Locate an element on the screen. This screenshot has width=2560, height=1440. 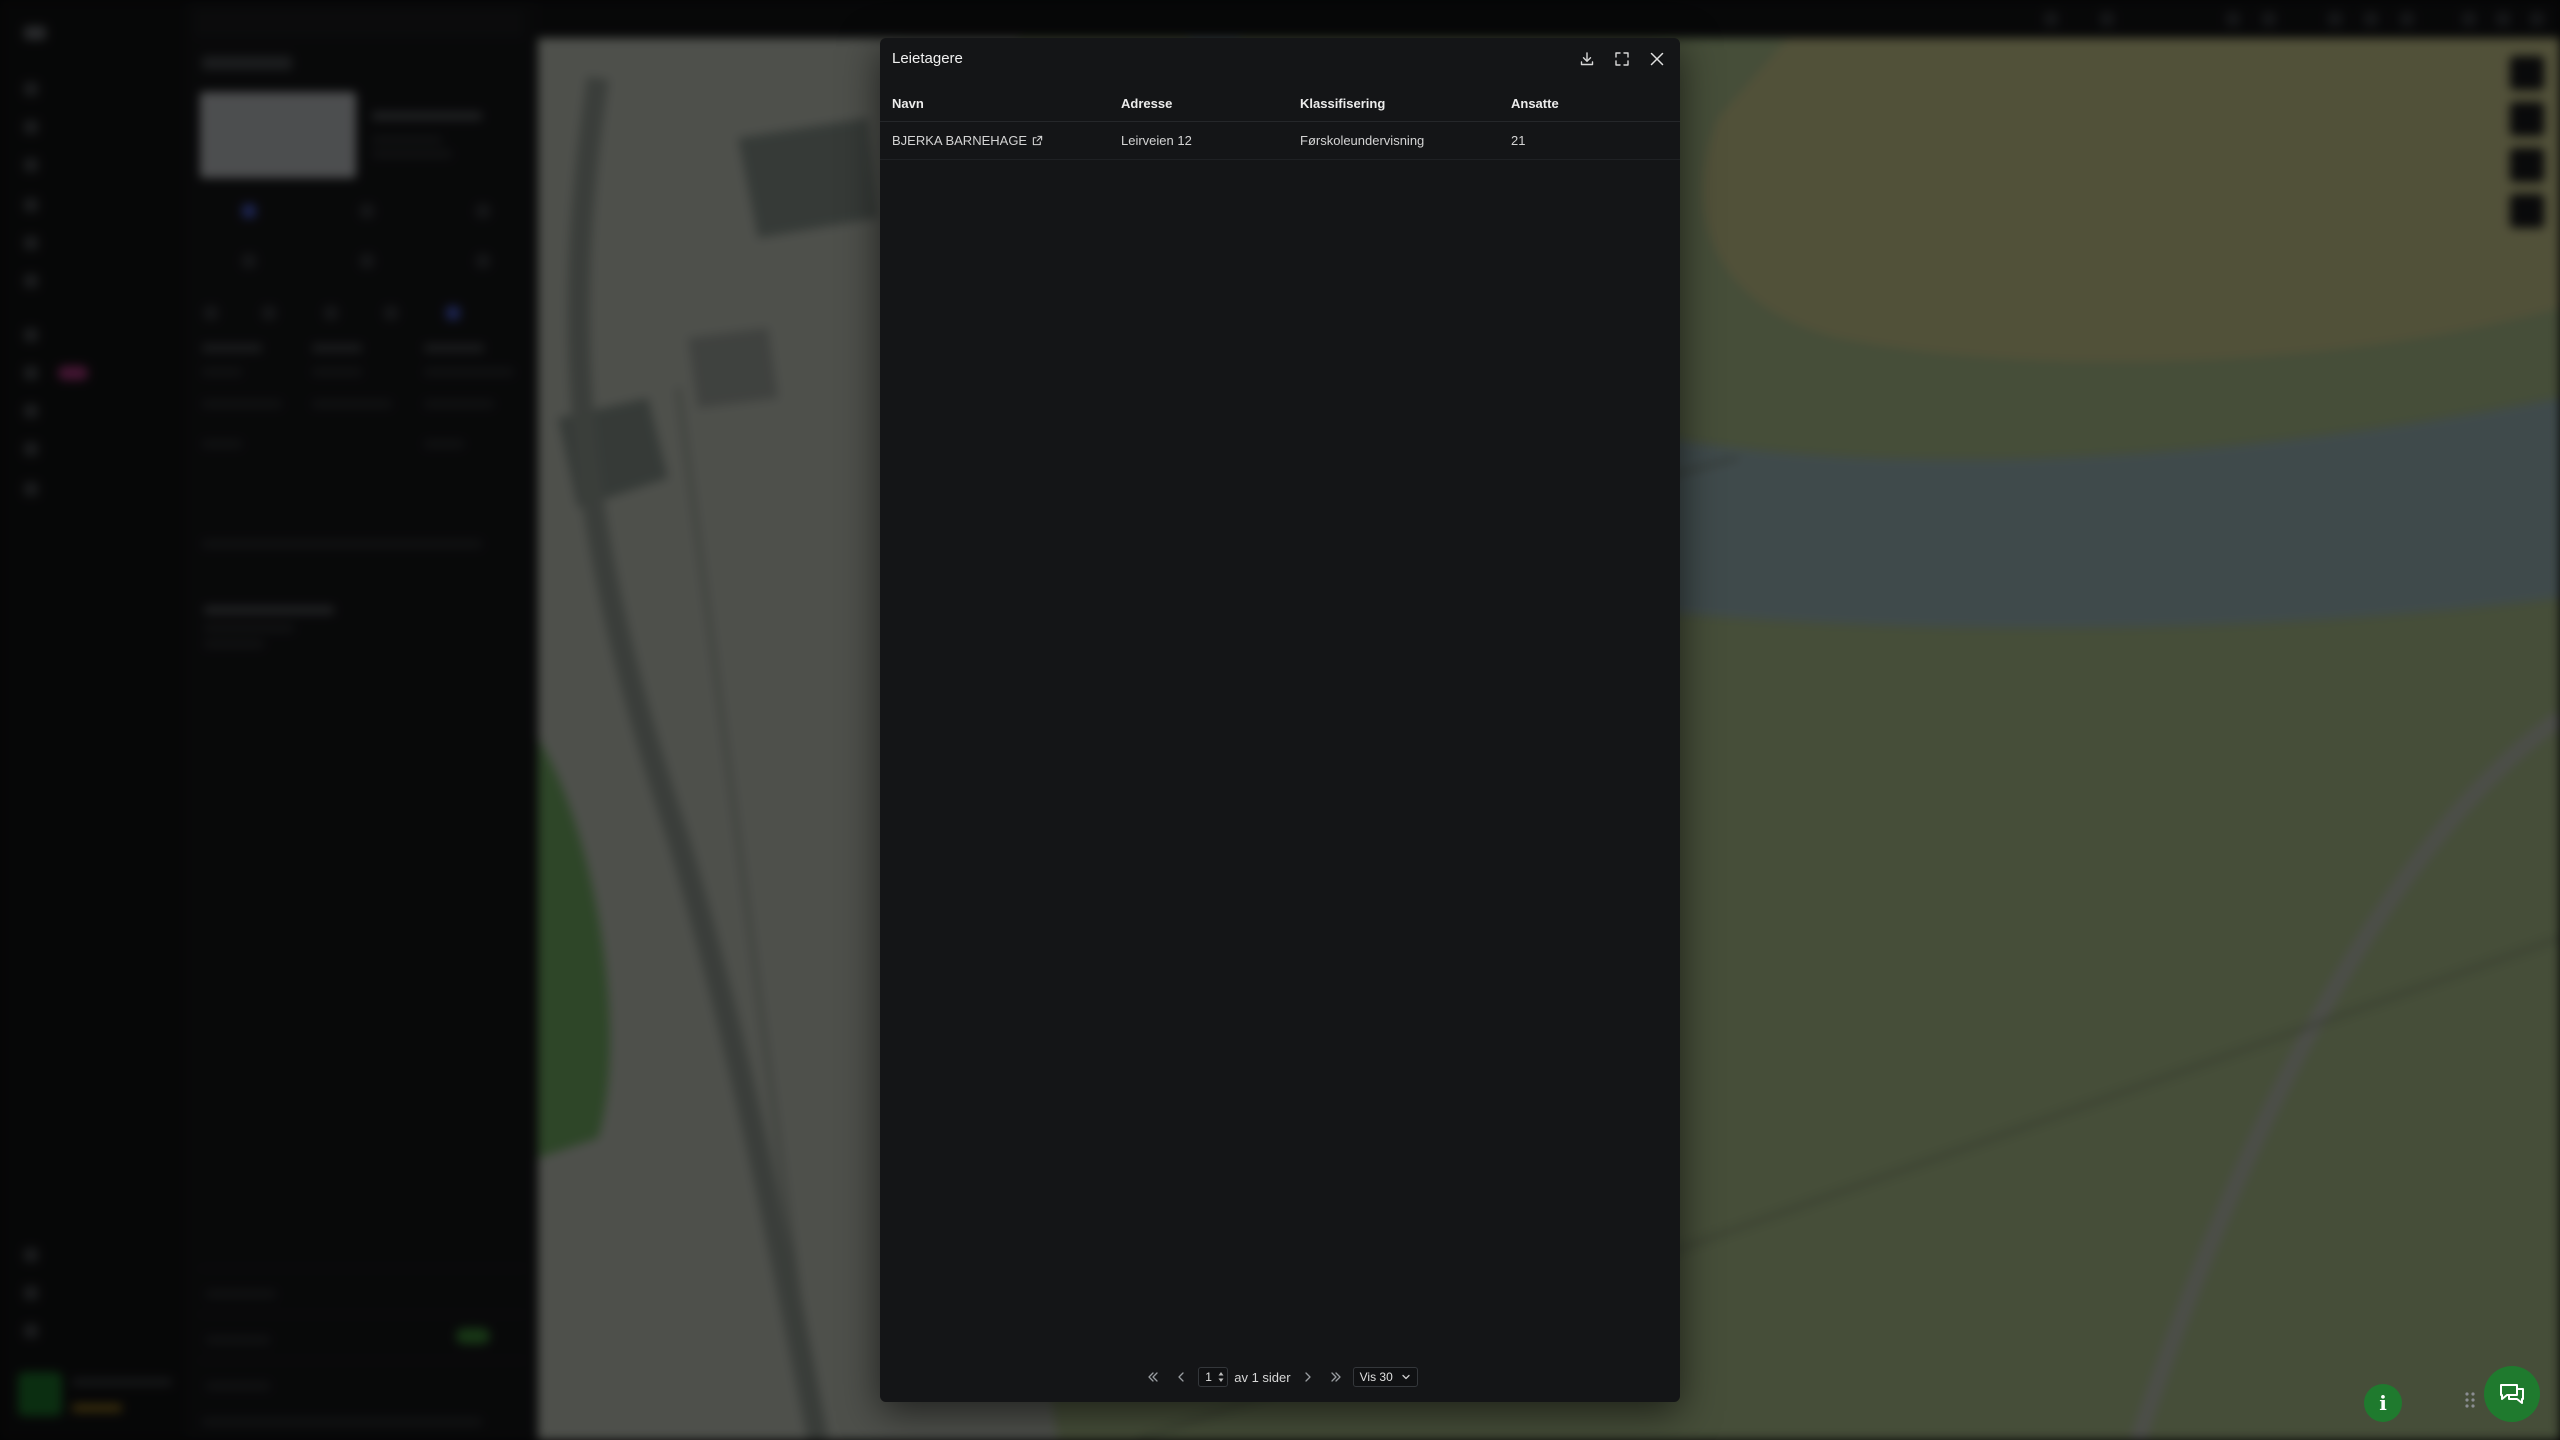
fullscreen-icon is located at coordinates (1622, 59).